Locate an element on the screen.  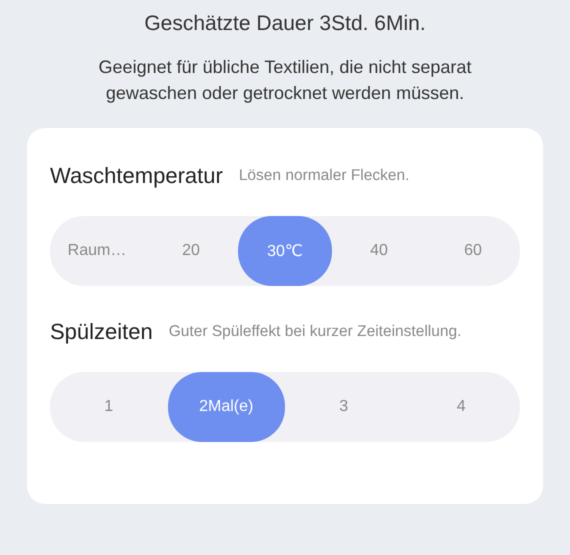
setting-title: Spülzeiten is located at coordinates (101, 332).